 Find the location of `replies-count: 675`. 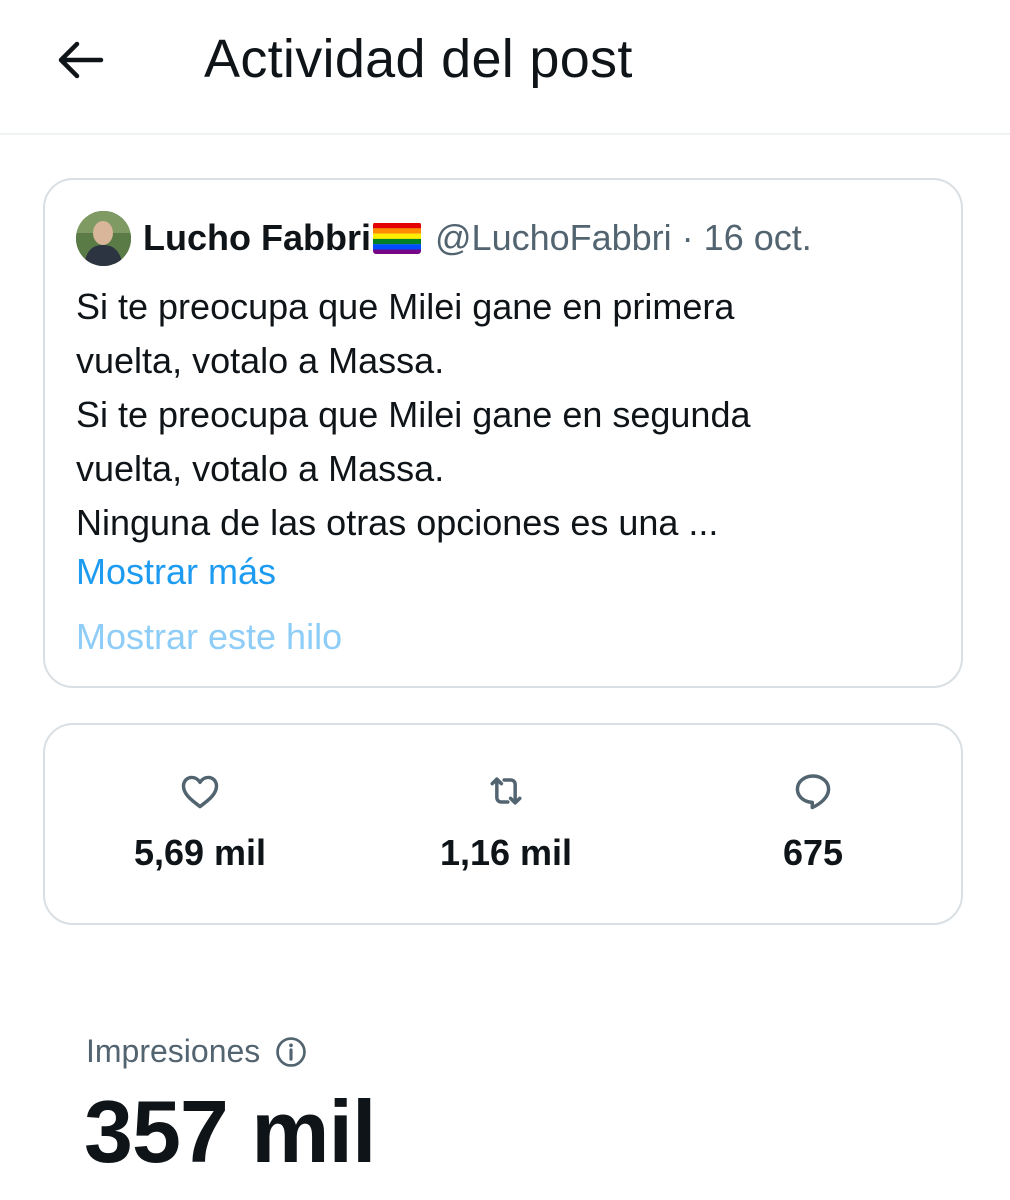

replies-count: 675 is located at coordinates (813, 852).